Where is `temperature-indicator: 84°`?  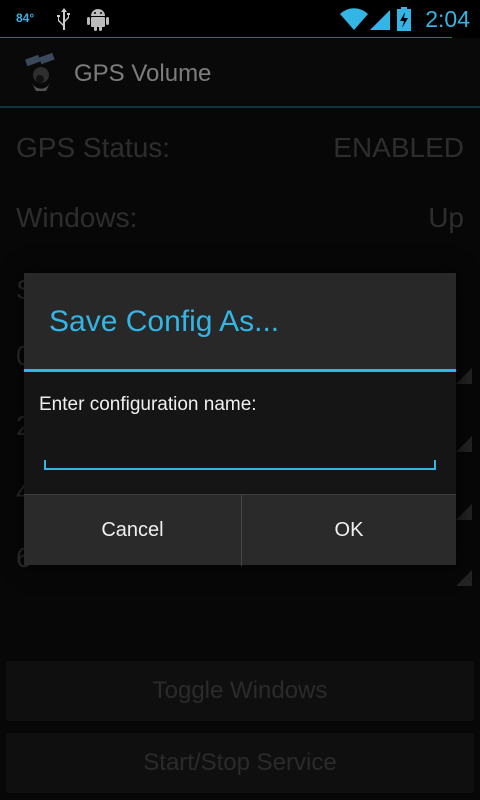
temperature-indicator: 84° is located at coordinates (25, 18).